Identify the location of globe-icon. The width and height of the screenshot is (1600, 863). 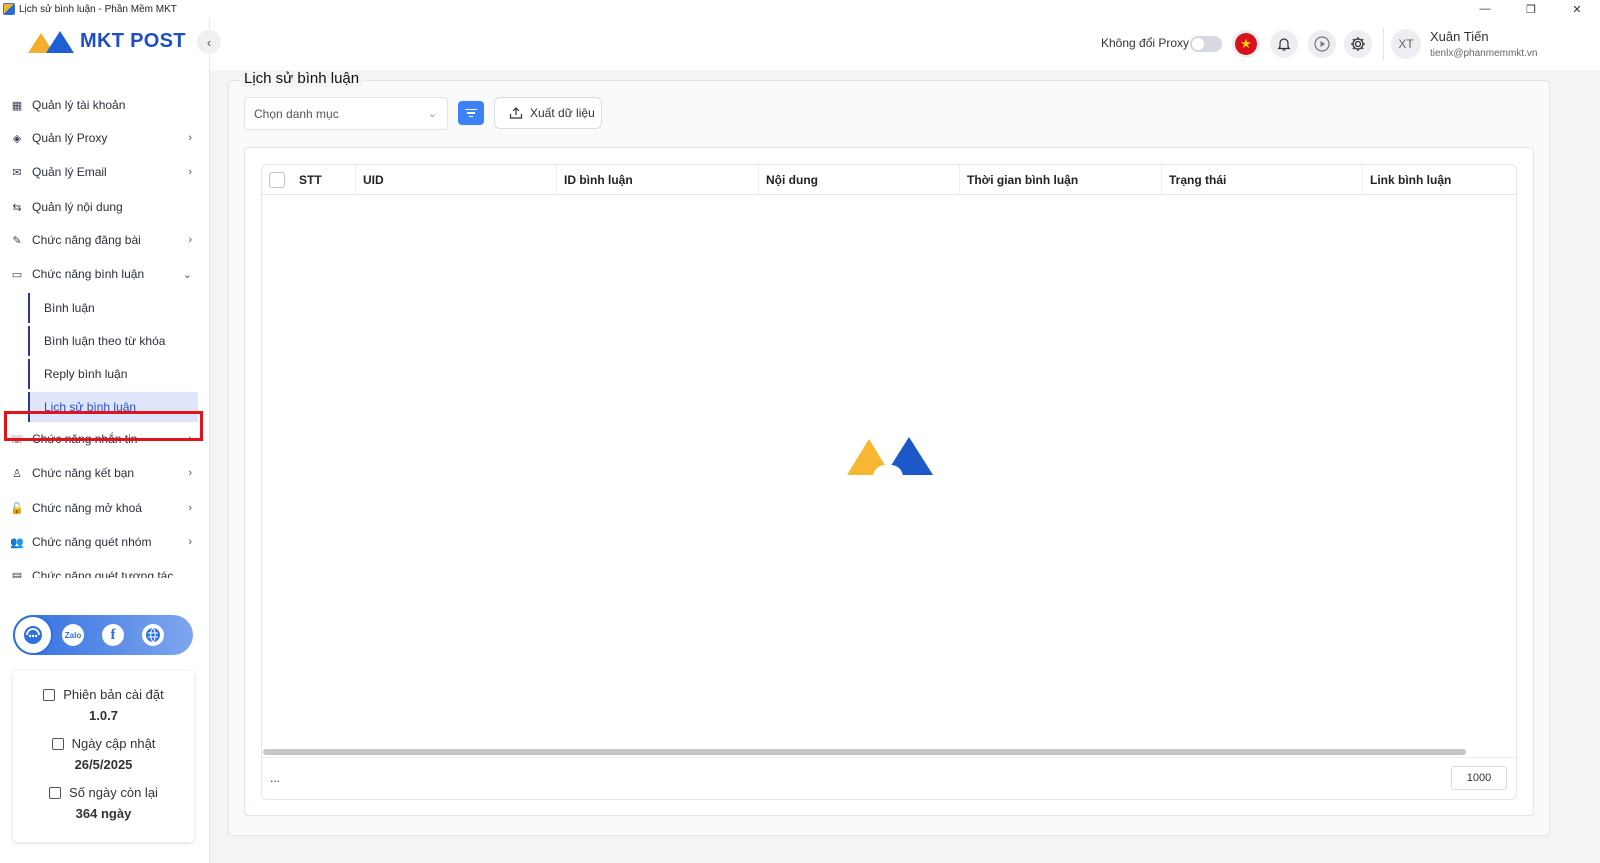
(153, 635).